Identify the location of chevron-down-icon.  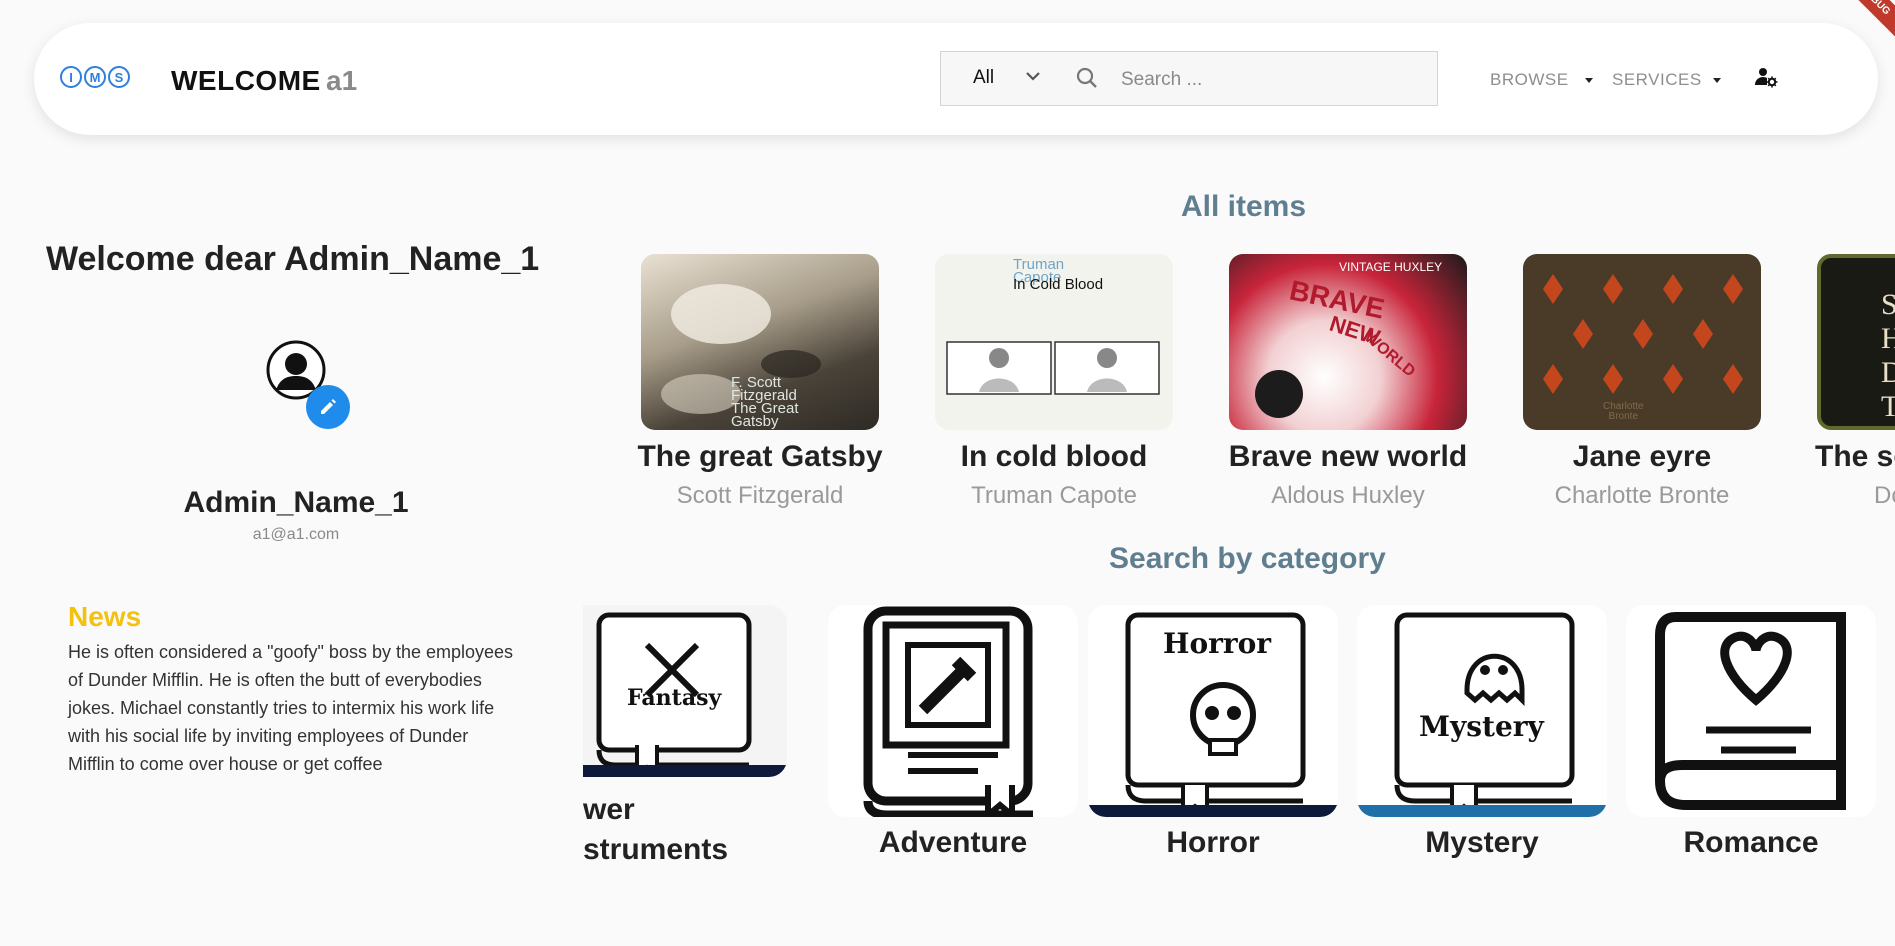
(1033, 78).